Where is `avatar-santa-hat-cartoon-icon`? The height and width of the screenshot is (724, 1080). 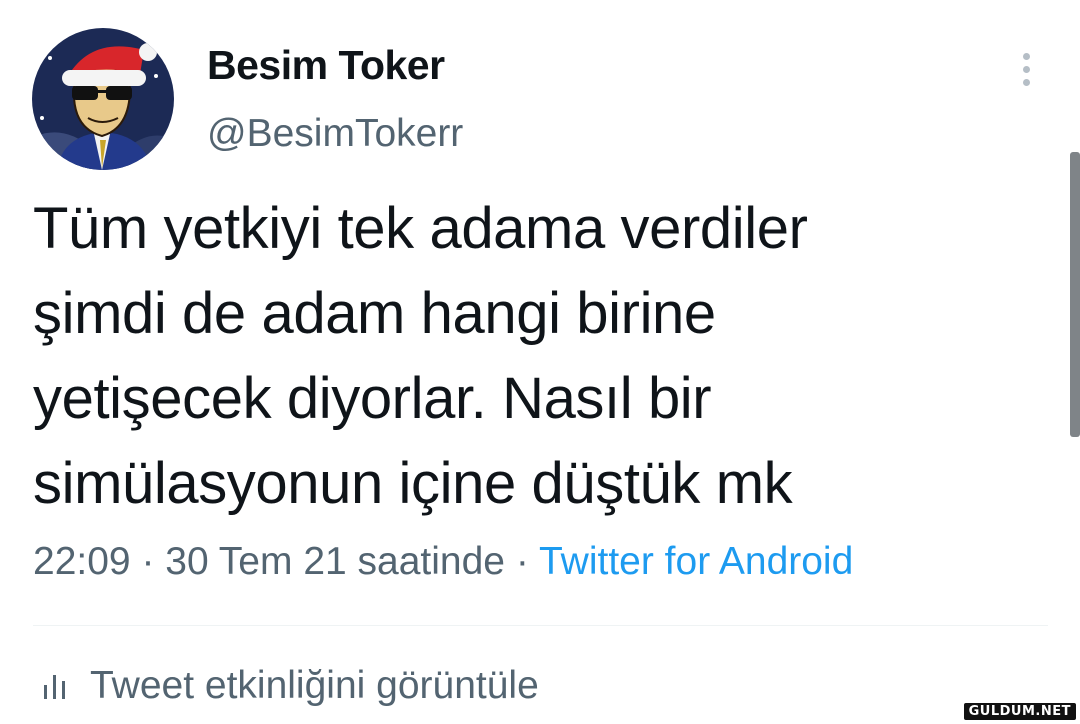
avatar-santa-hat-cartoon-icon is located at coordinates (103, 99).